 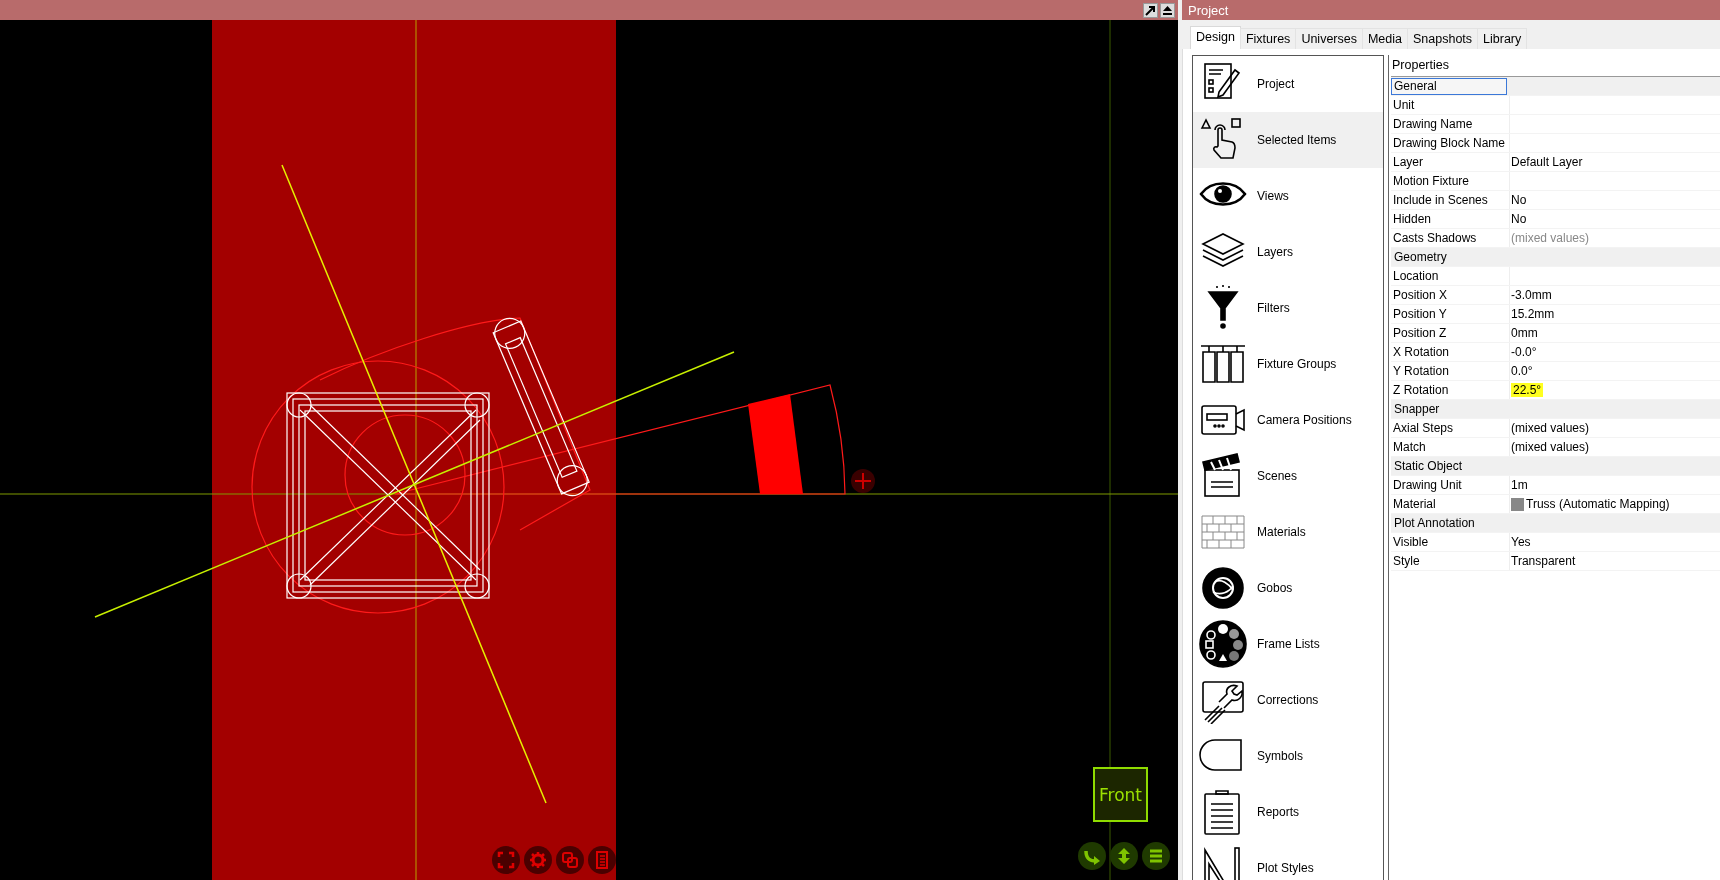 I want to click on category-label: General, so click(x=1449, y=86).